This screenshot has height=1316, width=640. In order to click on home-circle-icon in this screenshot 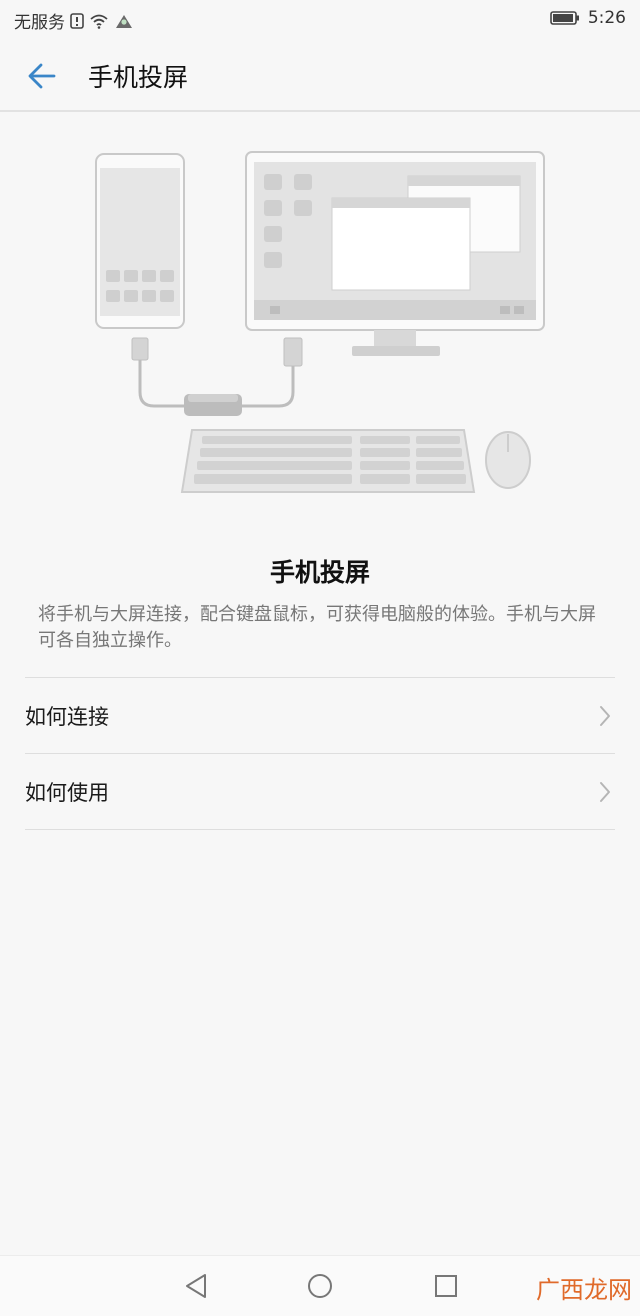, I will do `click(320, 1286)`.